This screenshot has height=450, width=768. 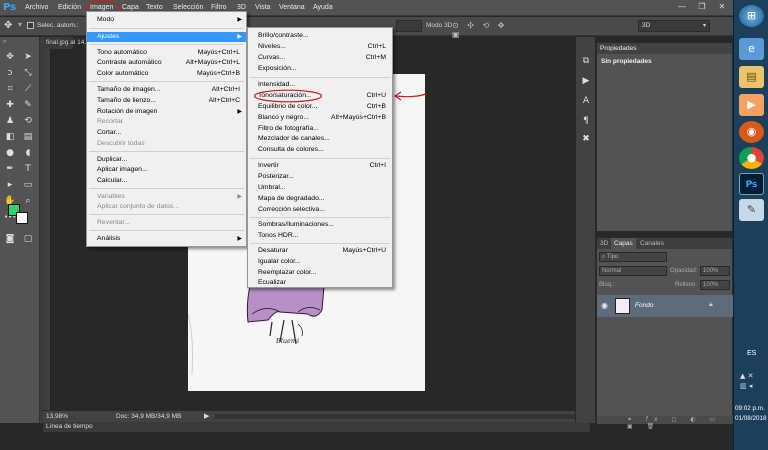 What do you see at coordinates (320, 251) in the screenshot?
I see `menu-item-desaturar: Desaturar Mayús+Ctrl+U` at bounding box center [320, 251].